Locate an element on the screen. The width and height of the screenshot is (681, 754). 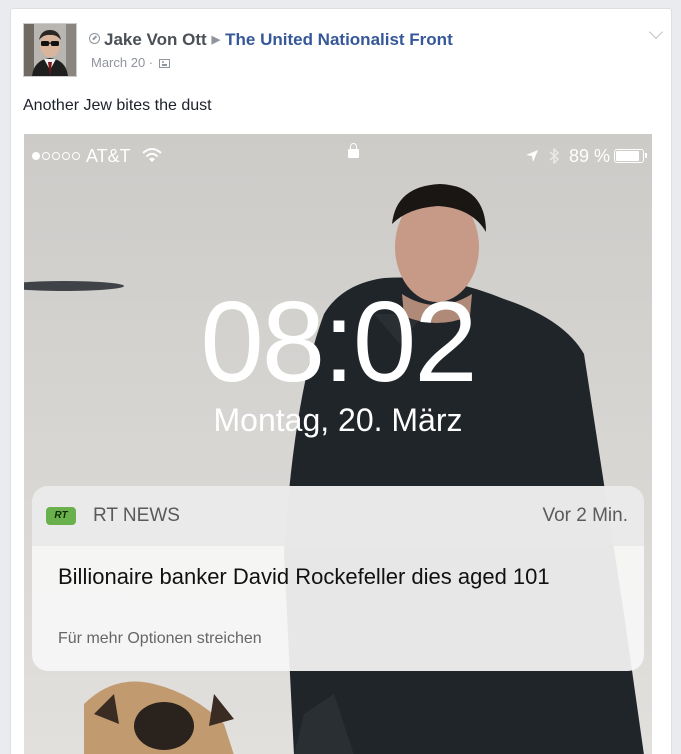
notification-time: Vor 2 Min. is located at coordinates (585, 515).